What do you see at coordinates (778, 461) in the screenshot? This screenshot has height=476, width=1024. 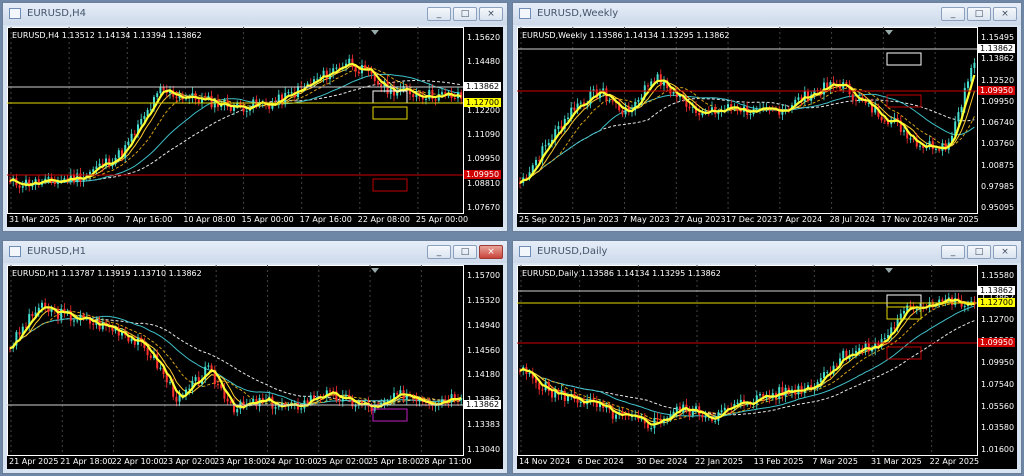 I see `time-axis-label: 13 Feb 2025` at bounding box center [778, 461].